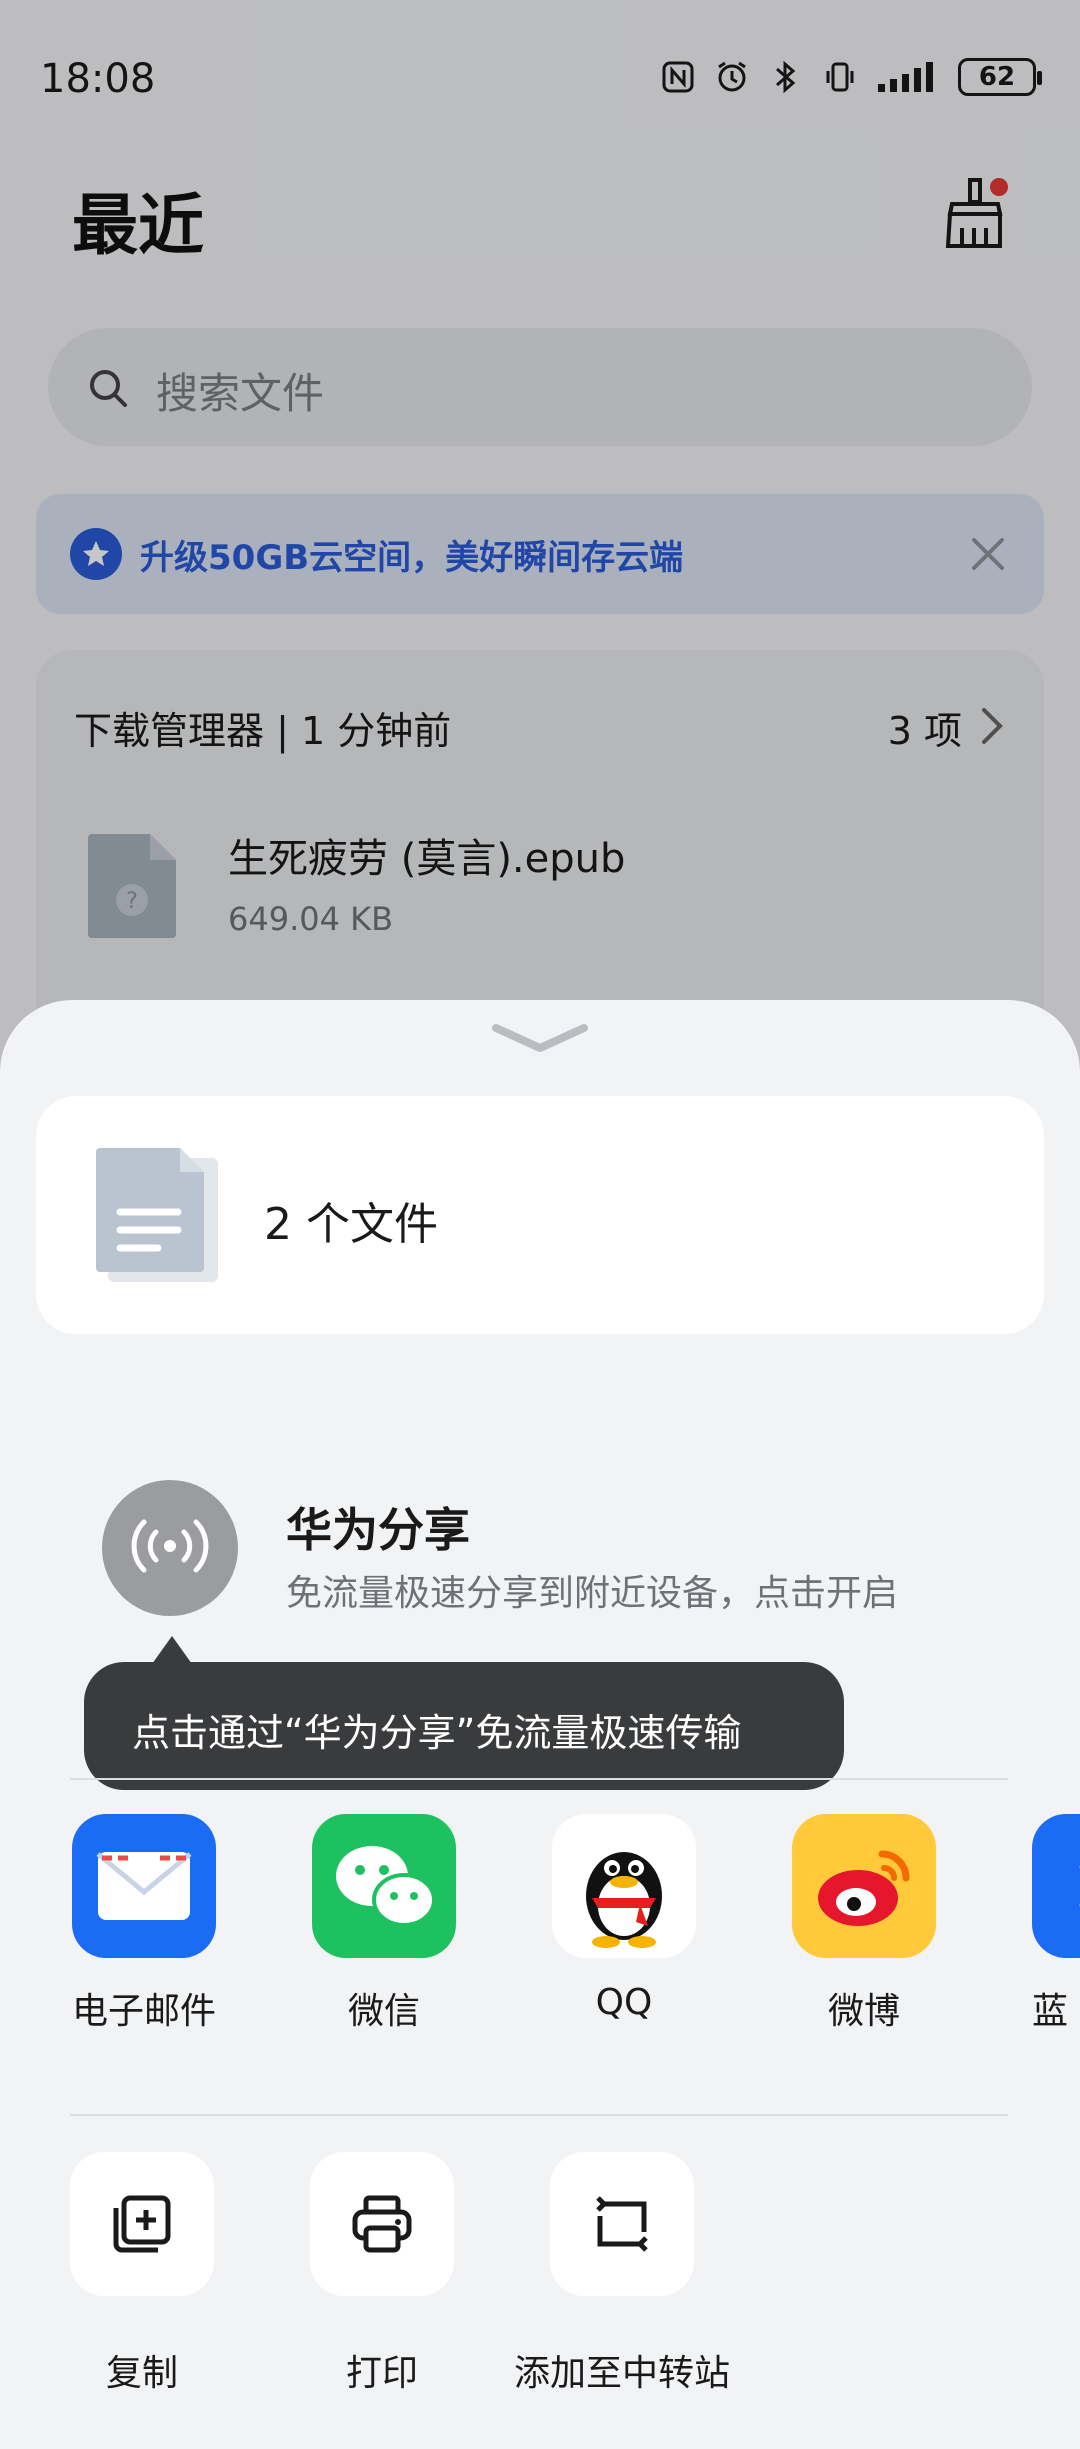  What do you see at coordinates (864, 1886) in the screenshot?
I see `weibo-icon` at bounding box center [864, 1886].